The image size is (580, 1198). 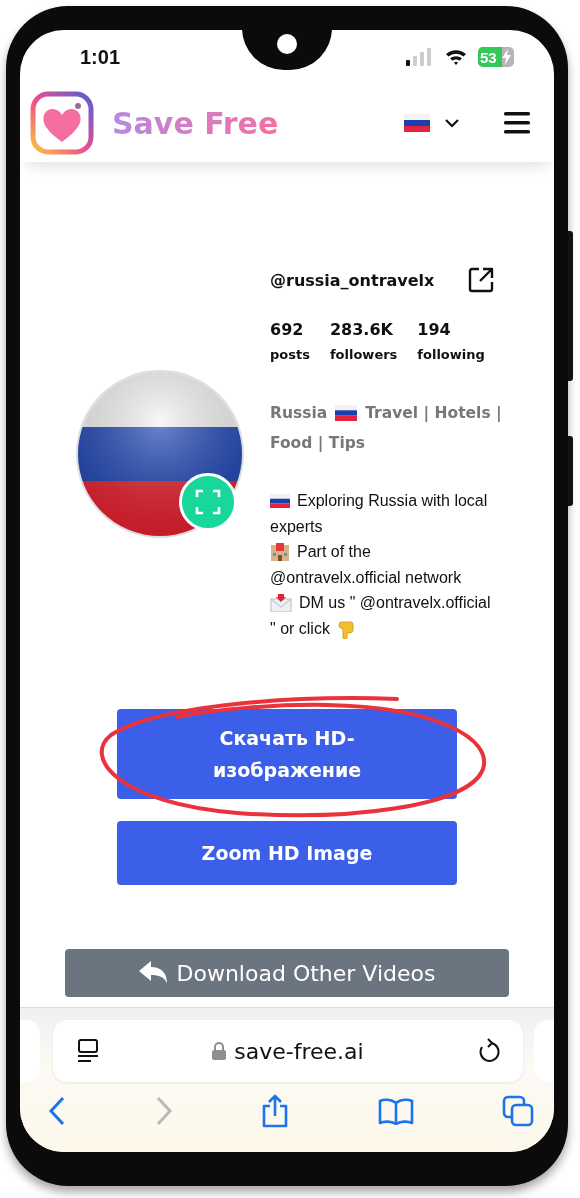 I want to click on stat-value: 283.6K, so click(x=361, y=329).